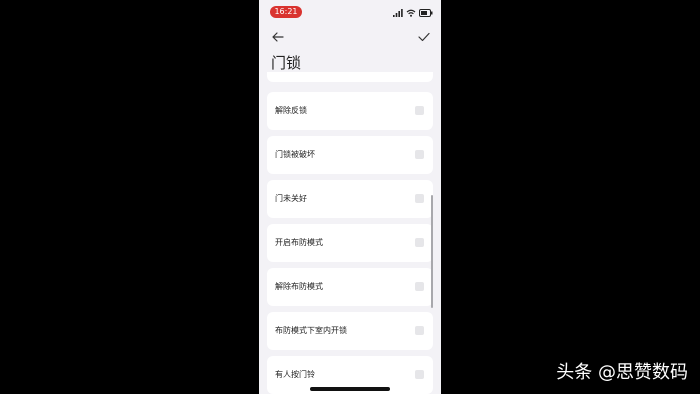 Image resolution: width=700 pixels, height=394 pixels. What do you see at coordinates (286, 12) in the screenshot?
I see `status-time: 16:21` at bounding box center [286, 12].